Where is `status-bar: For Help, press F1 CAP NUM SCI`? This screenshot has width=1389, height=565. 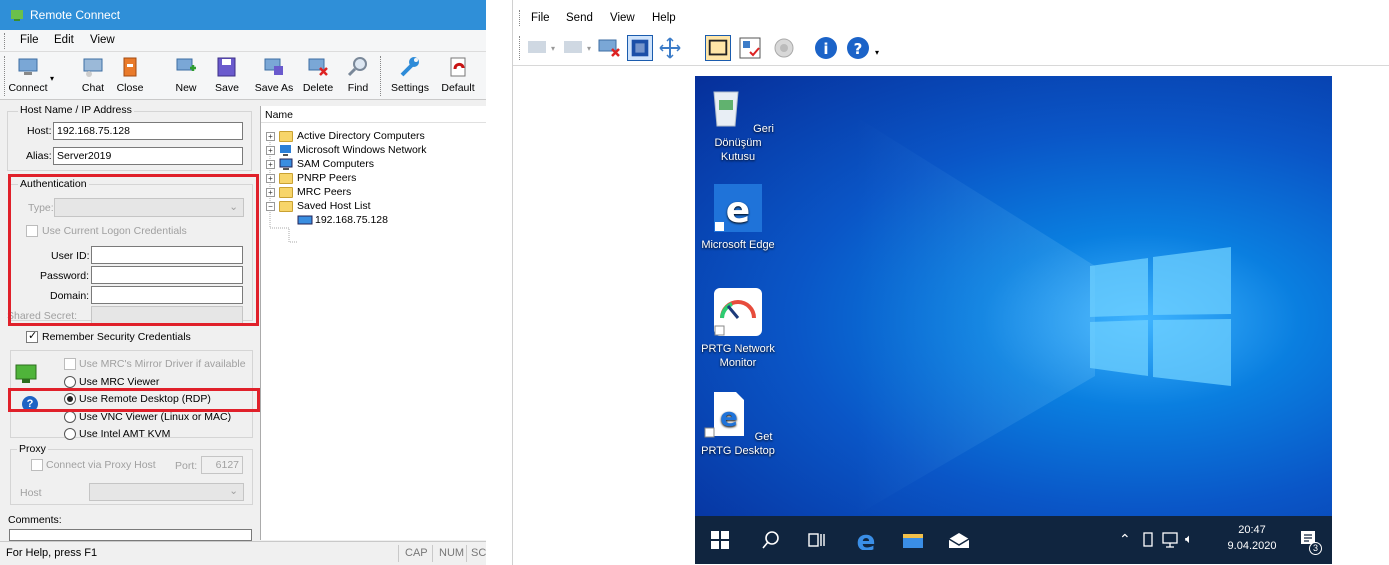 status-bar: For Help, press F1 CAP NUM SCI is located at coordinates (243, 553).